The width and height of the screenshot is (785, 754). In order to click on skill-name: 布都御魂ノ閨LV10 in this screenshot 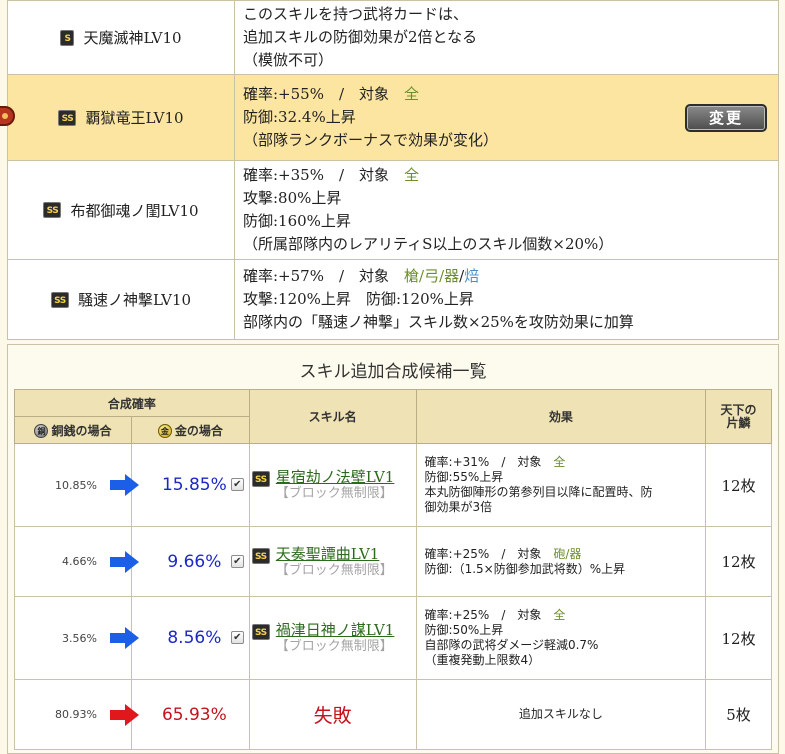, I will do `click(134, 210)`.